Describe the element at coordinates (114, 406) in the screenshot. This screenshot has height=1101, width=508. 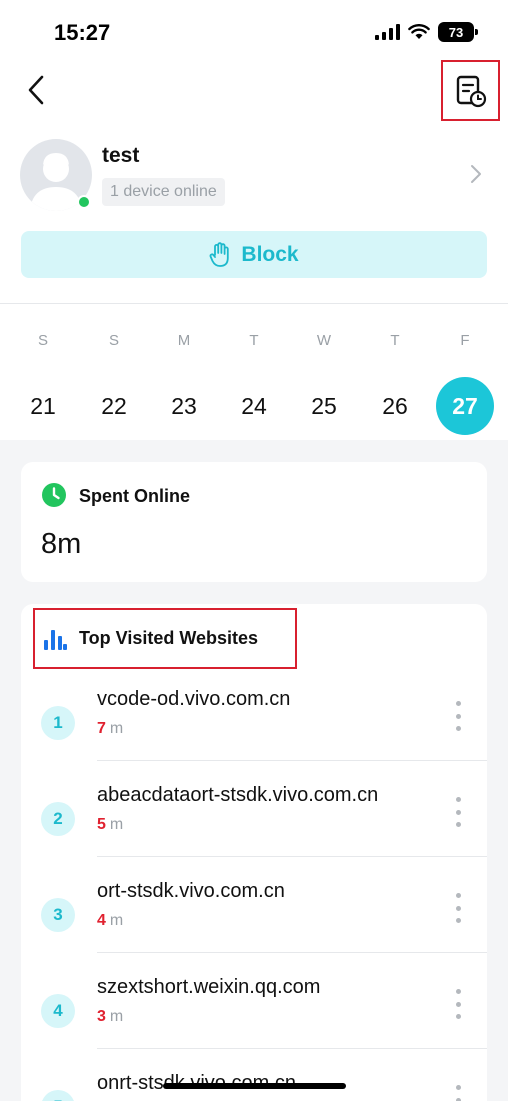
I see `calendar-date: 22` at that location.